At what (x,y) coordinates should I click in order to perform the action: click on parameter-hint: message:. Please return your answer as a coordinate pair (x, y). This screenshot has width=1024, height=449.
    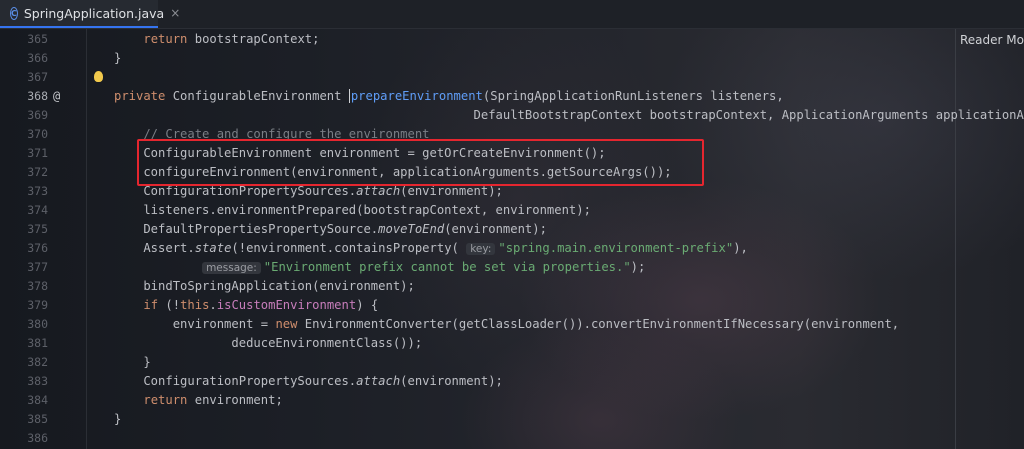
    Looking at the image, I should click on (231, 268).